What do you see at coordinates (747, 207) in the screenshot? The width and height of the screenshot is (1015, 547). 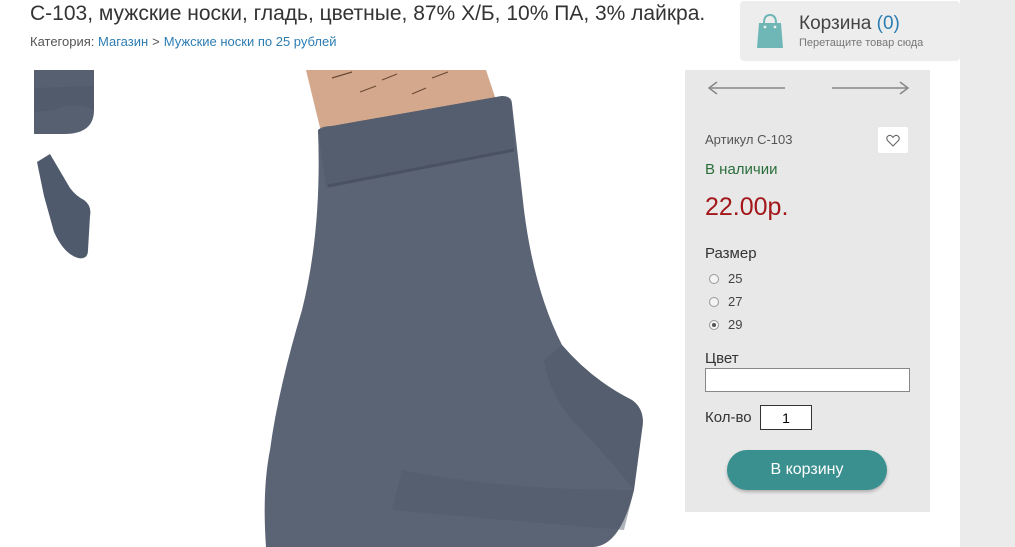 I see `product-price: 22.00р.` at bounding box center [747, 207].